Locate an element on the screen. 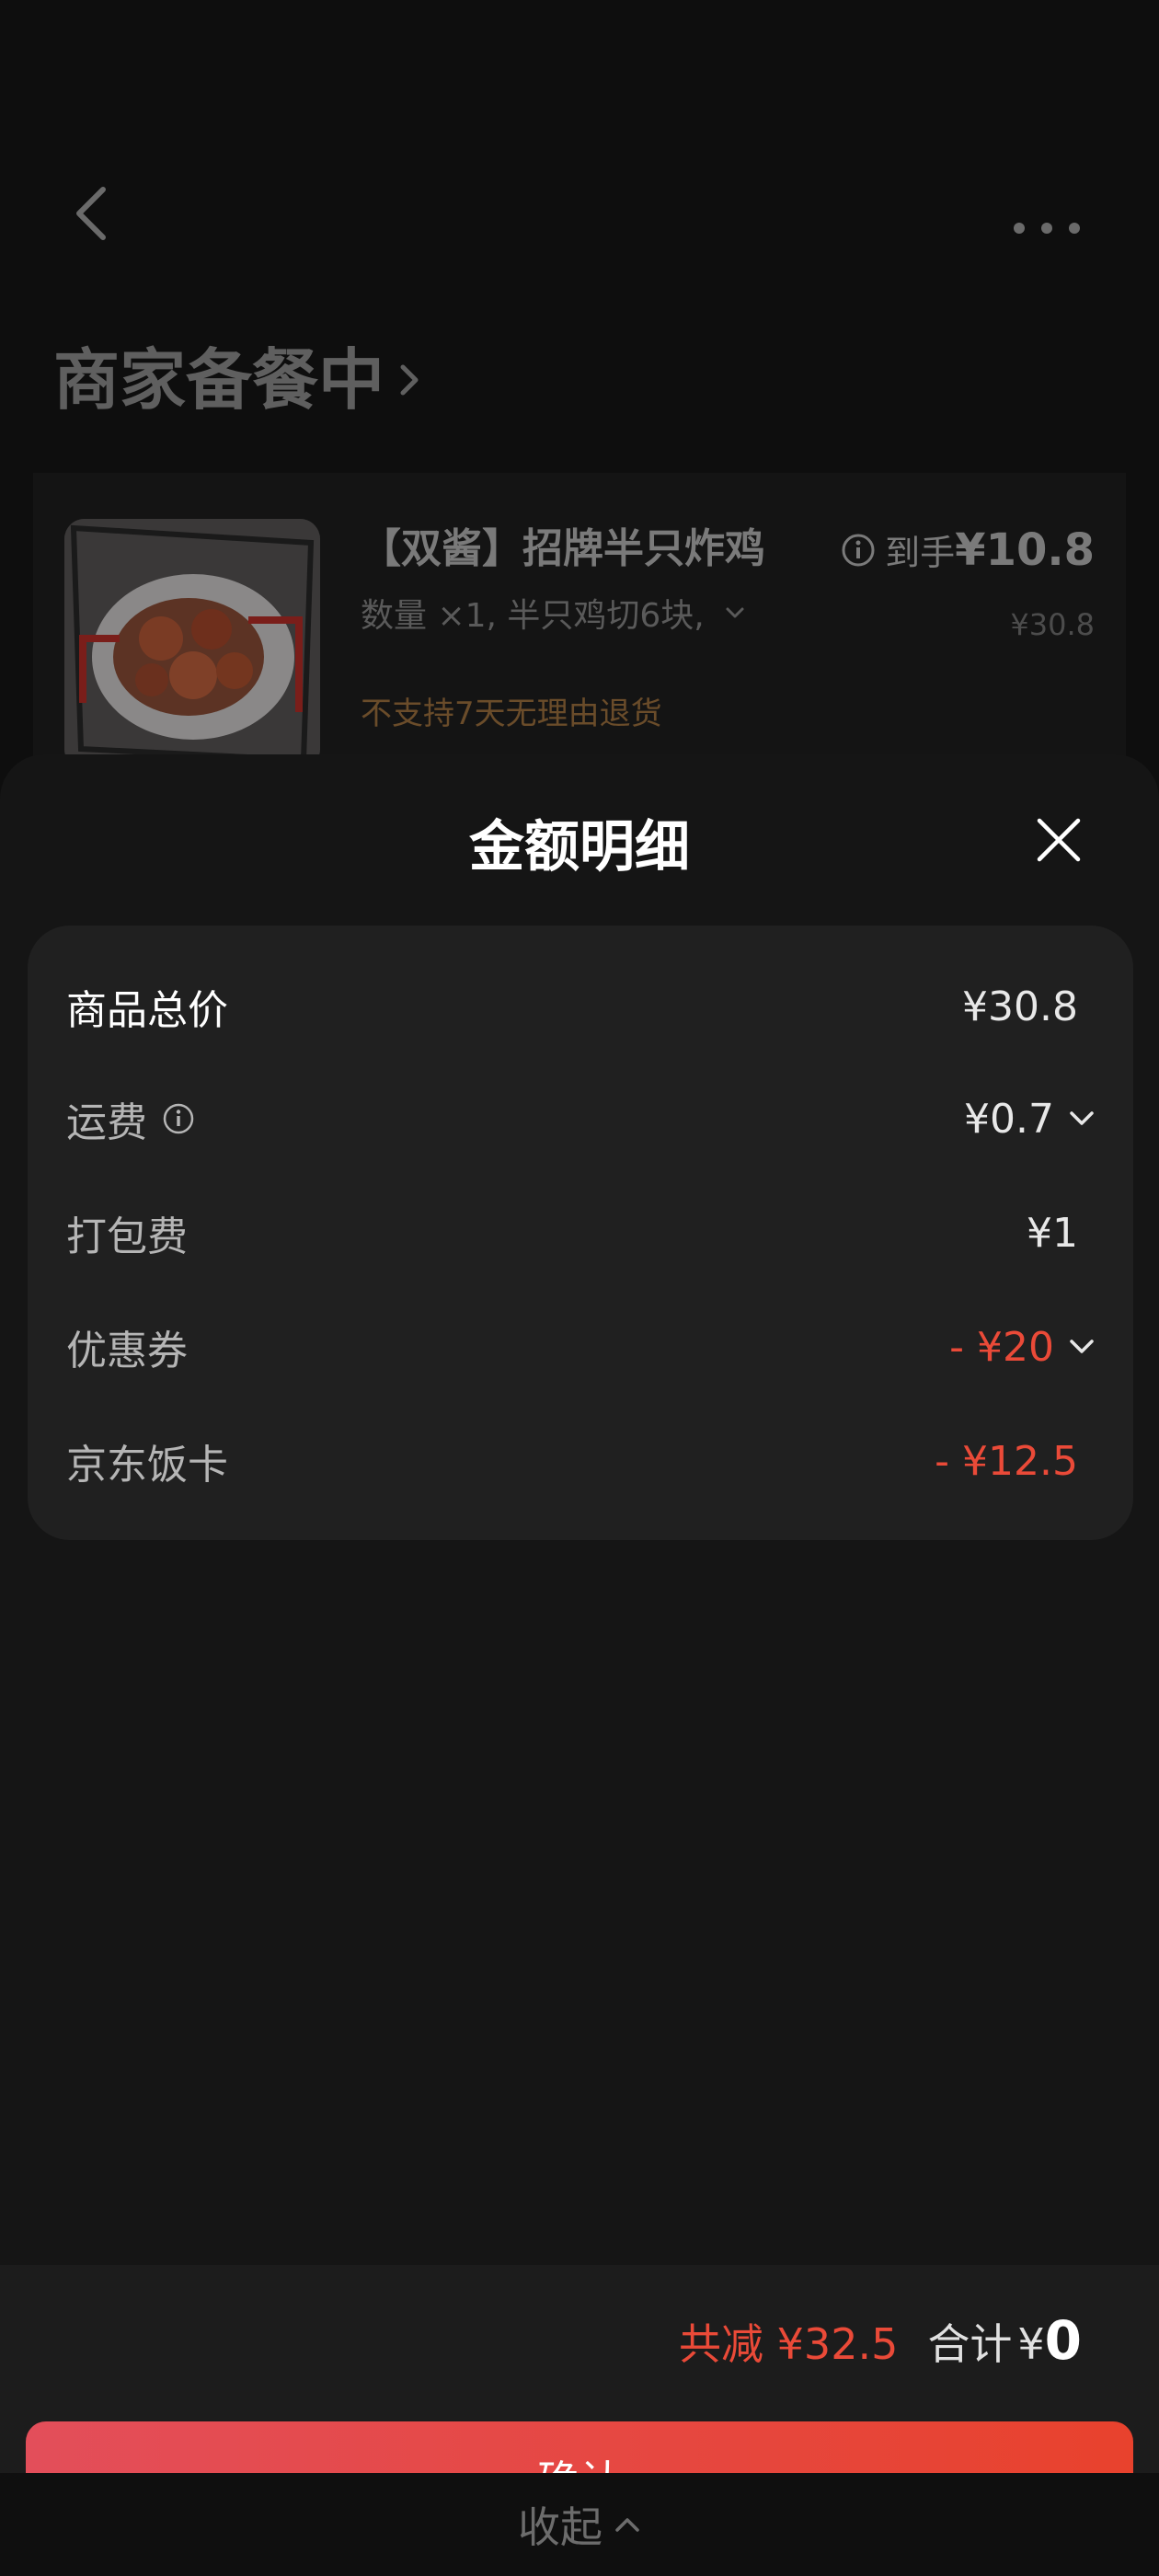 This screenshot has width=1159, height=2576. row-packing-fee: 打包费 ¥1 is located at coordinates (572, 1233).